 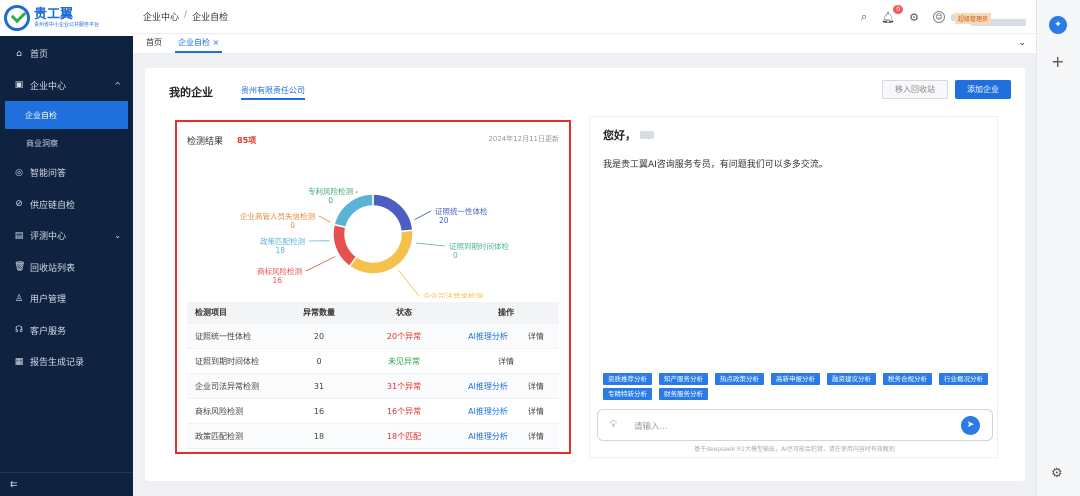 What do you see at coordinates (66, 484) in the screenshot?
I see `collapse-sidebar-icon: ⇇` at bounding box center [66, 484].